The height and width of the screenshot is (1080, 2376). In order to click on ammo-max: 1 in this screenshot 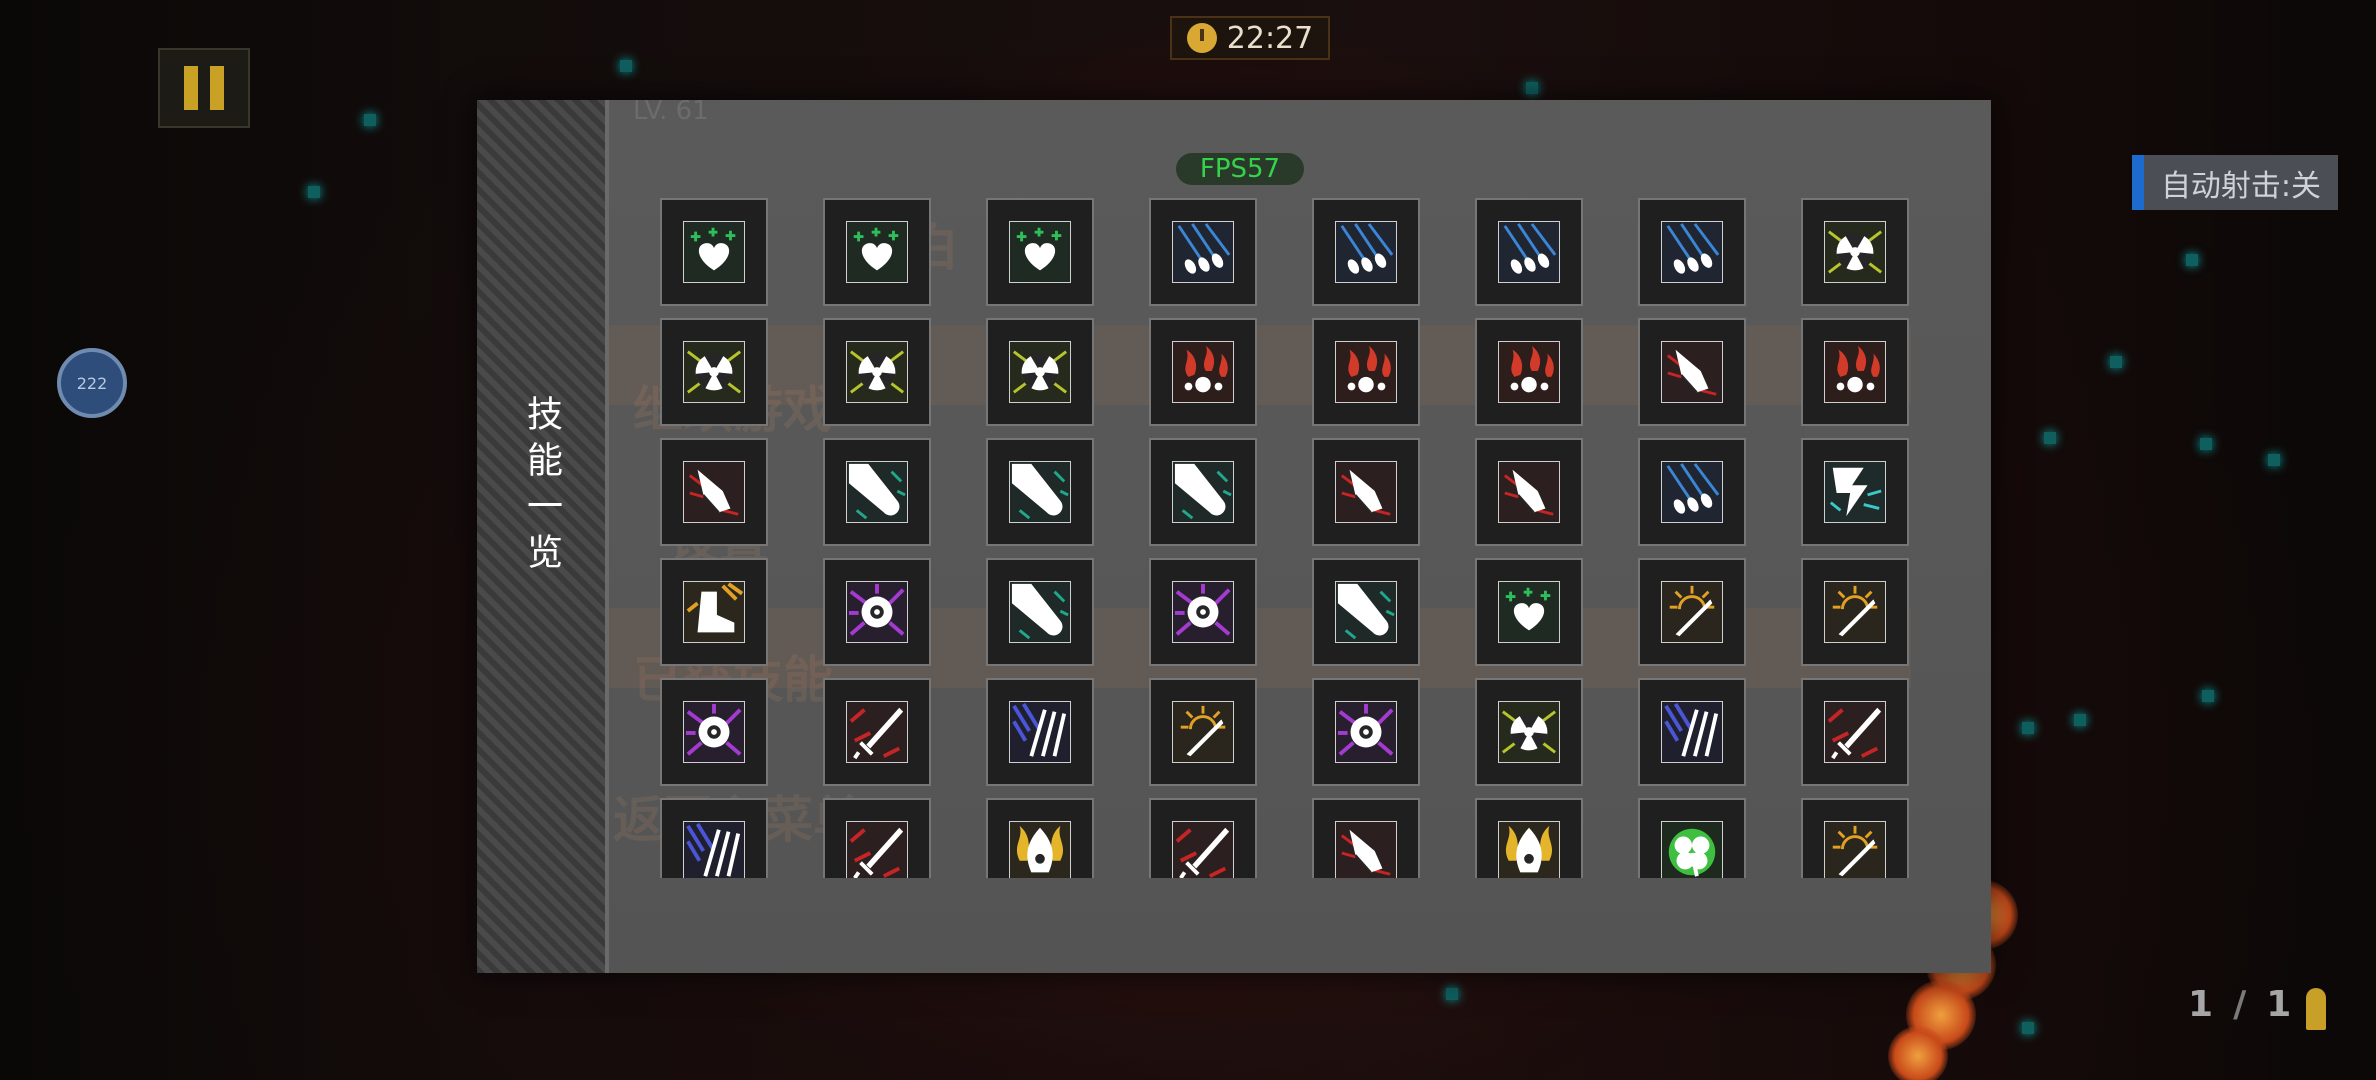, I will do `click(2279, 1004)`.